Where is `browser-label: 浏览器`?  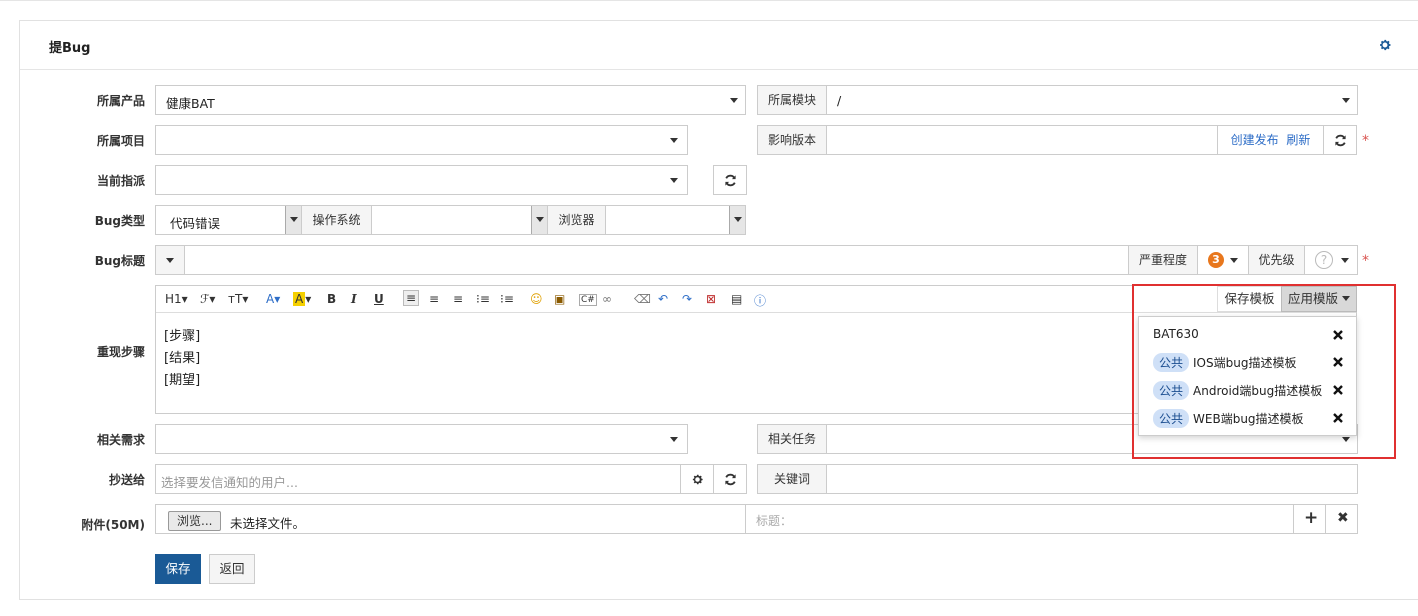
browser-label: 浏览器 is located at coordinates (576, 220).